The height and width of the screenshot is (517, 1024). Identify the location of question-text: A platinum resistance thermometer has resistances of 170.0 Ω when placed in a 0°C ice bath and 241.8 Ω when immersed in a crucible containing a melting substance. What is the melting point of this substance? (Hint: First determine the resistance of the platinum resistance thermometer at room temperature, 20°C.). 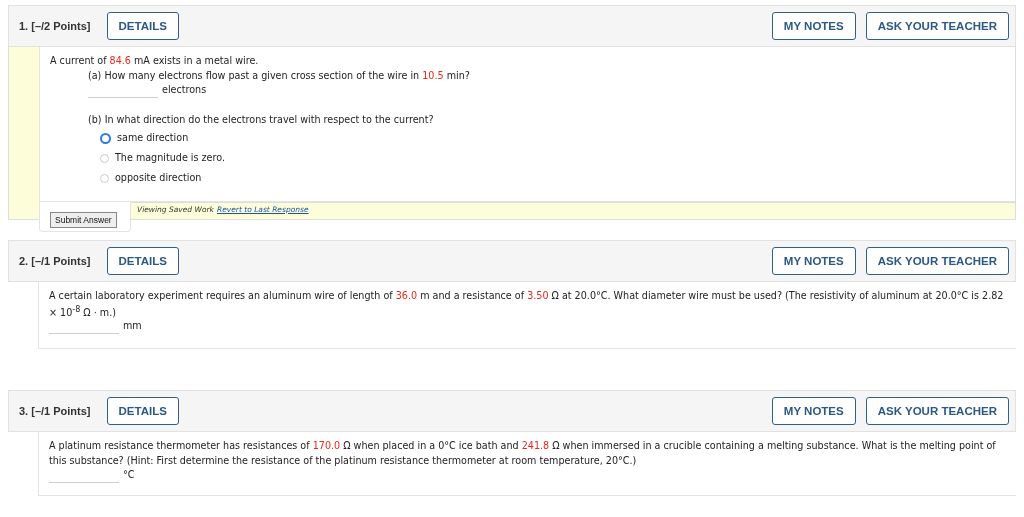
(523, 453).